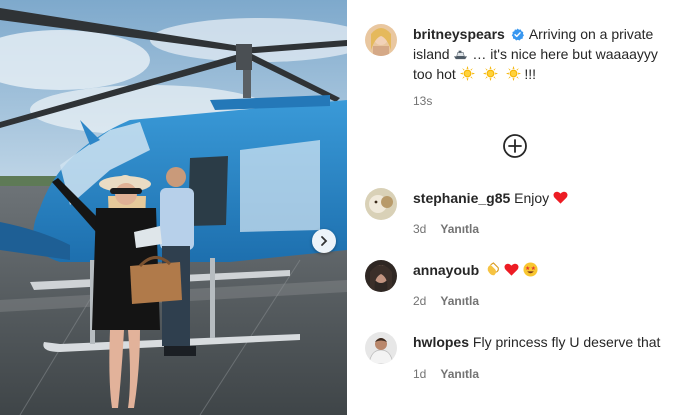 This screenshot has height=415, width=680. I want to click on caption-text-3: !!!, so click(530, 74).